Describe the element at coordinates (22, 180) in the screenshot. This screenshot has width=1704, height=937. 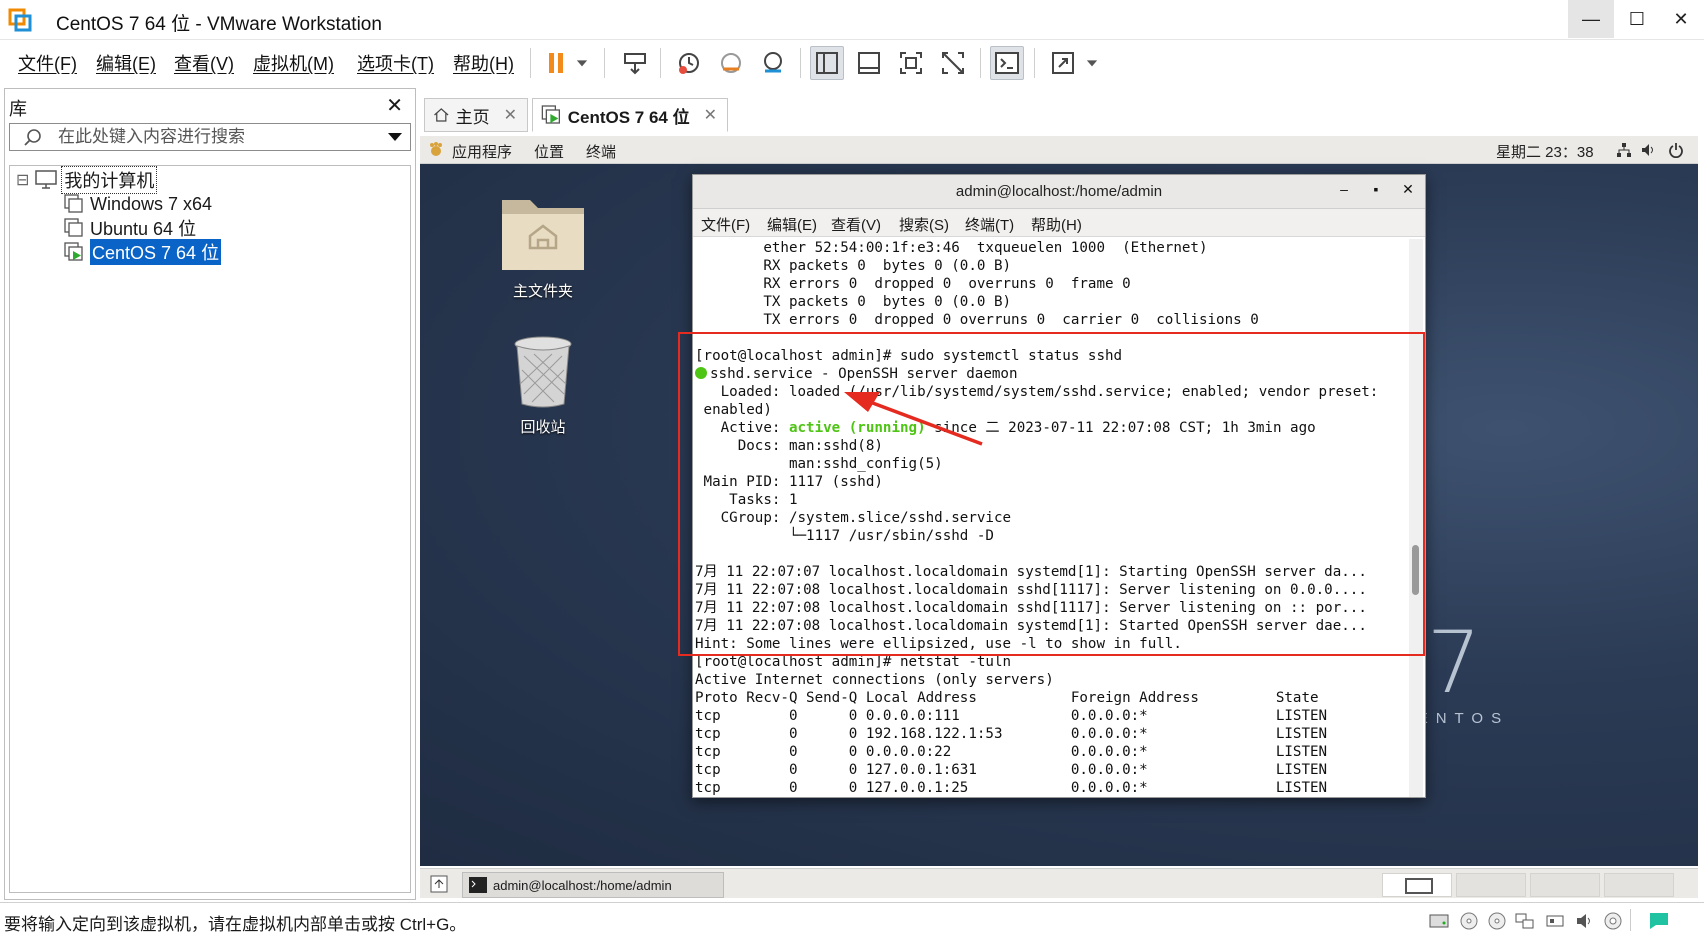
I see `collapse-icon: ⊟` at that location.